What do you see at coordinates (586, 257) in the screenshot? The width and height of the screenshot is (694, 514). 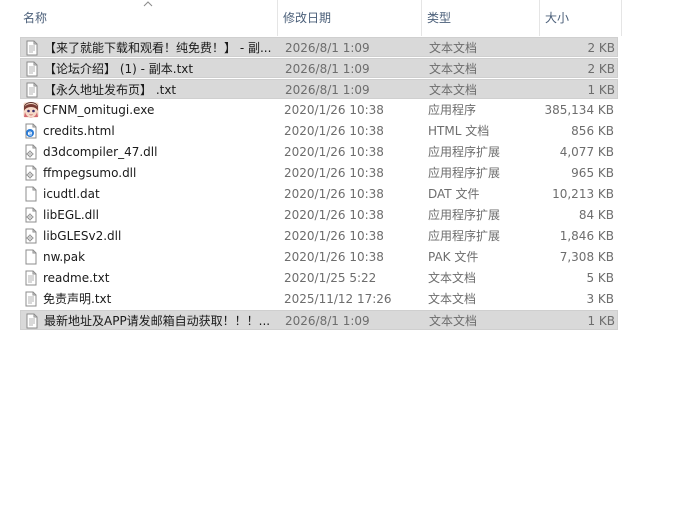 I see `file-size: 7,308 KB` at bounding box center [586, 257].